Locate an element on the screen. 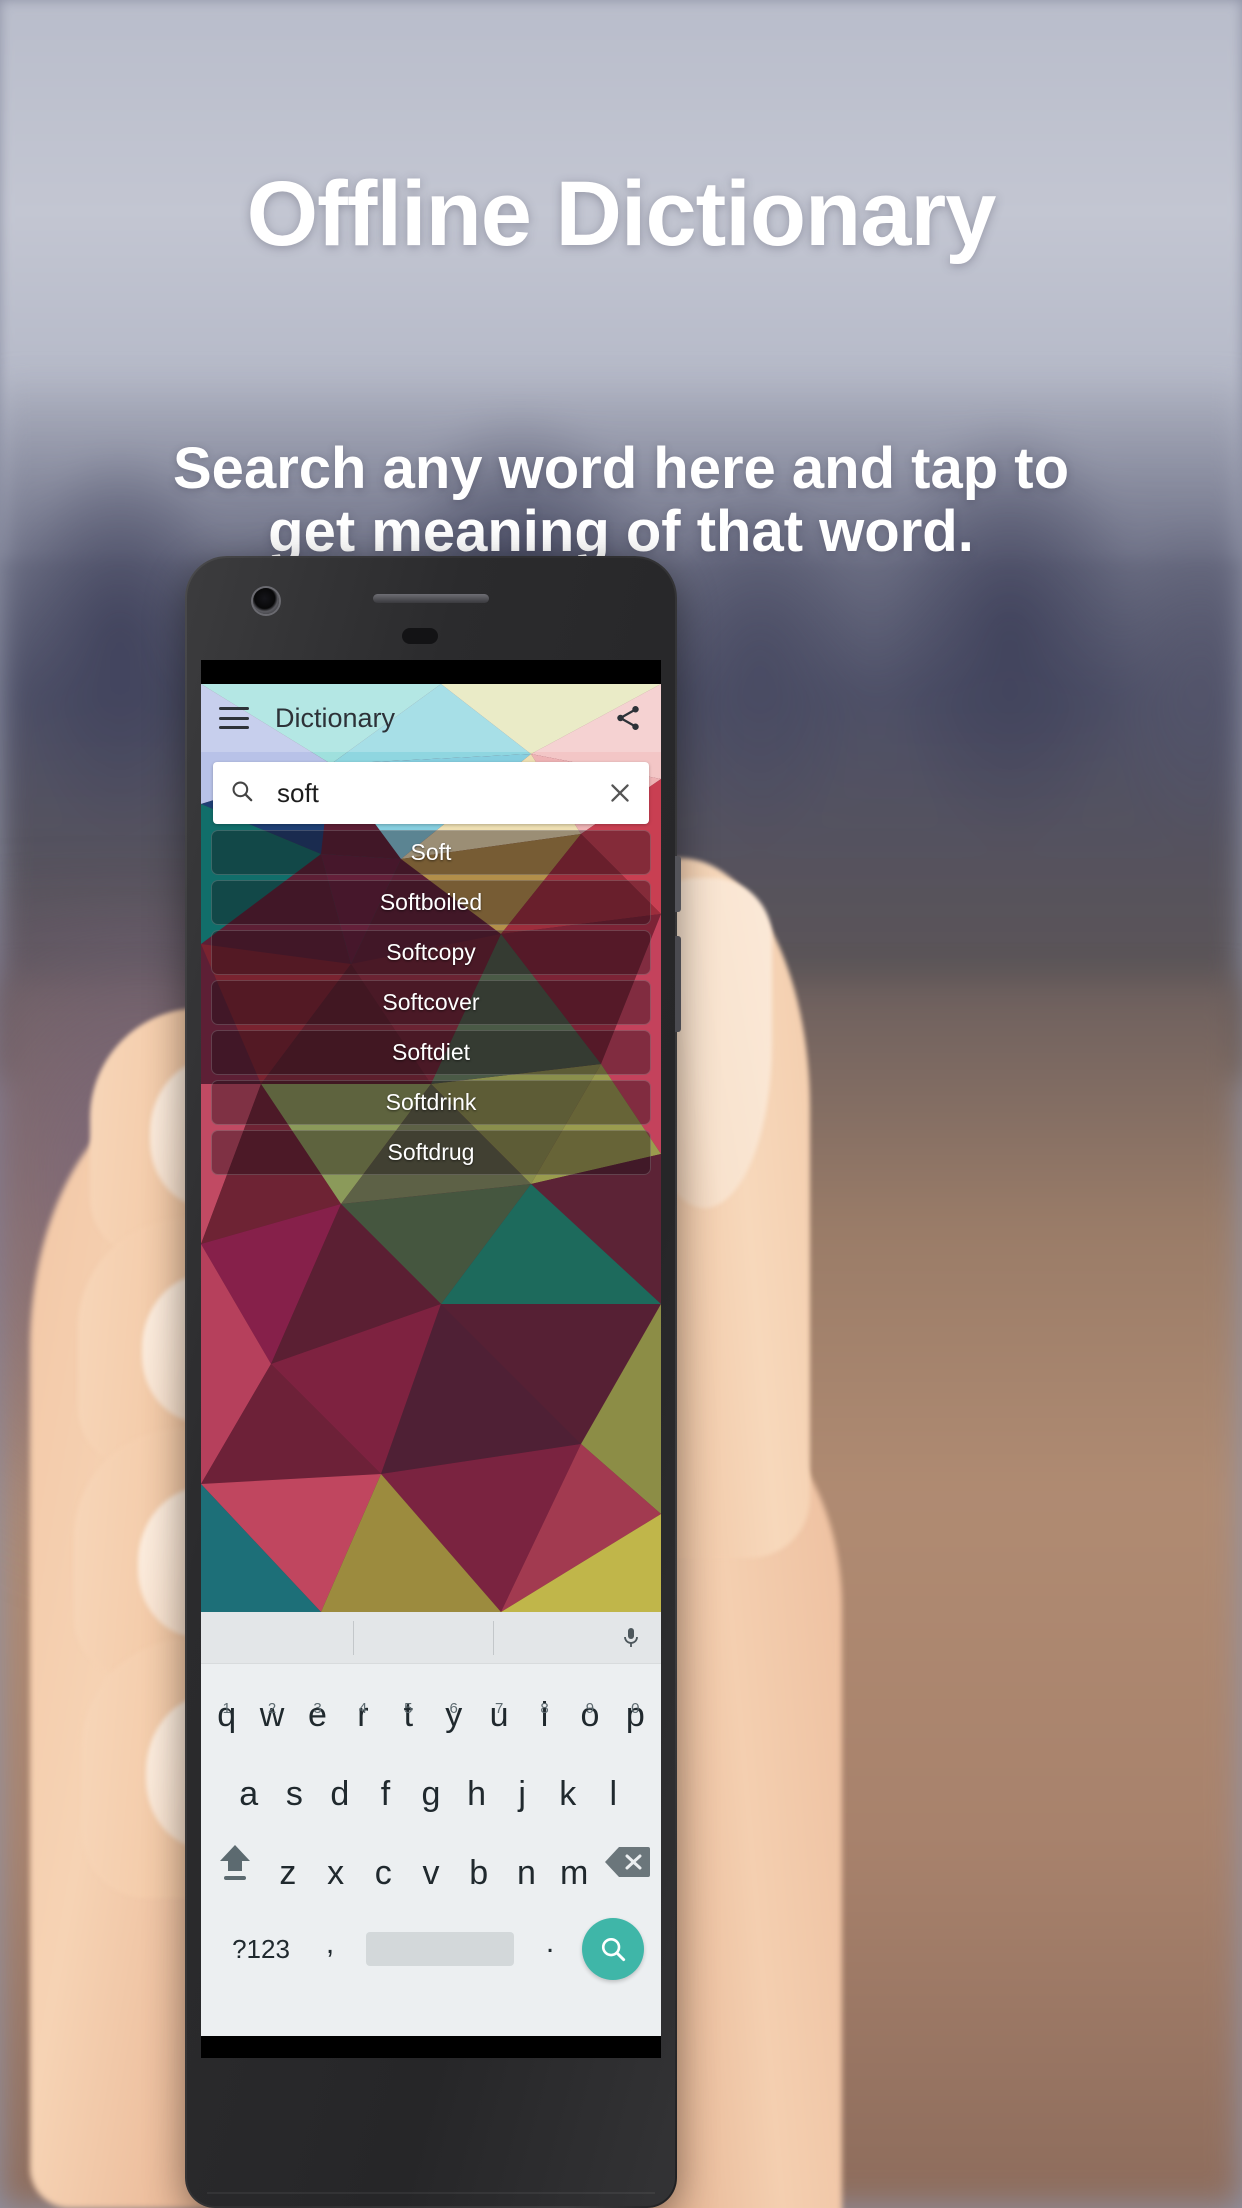 Image resolution: width=1242 pixels, height=2208 pixels. key-d: d is located at coordinates (340, 1801).